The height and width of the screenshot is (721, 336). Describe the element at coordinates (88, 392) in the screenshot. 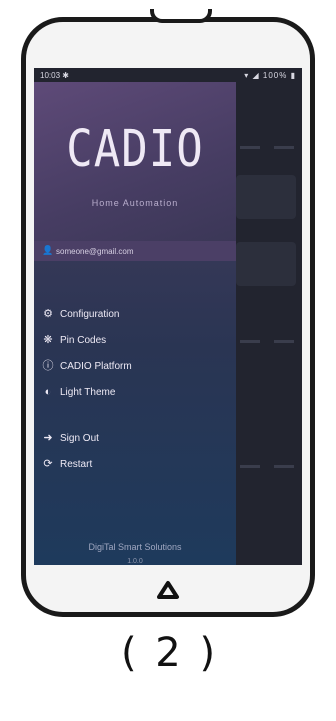

I see `menu-item-label: Light Theme` at that location.